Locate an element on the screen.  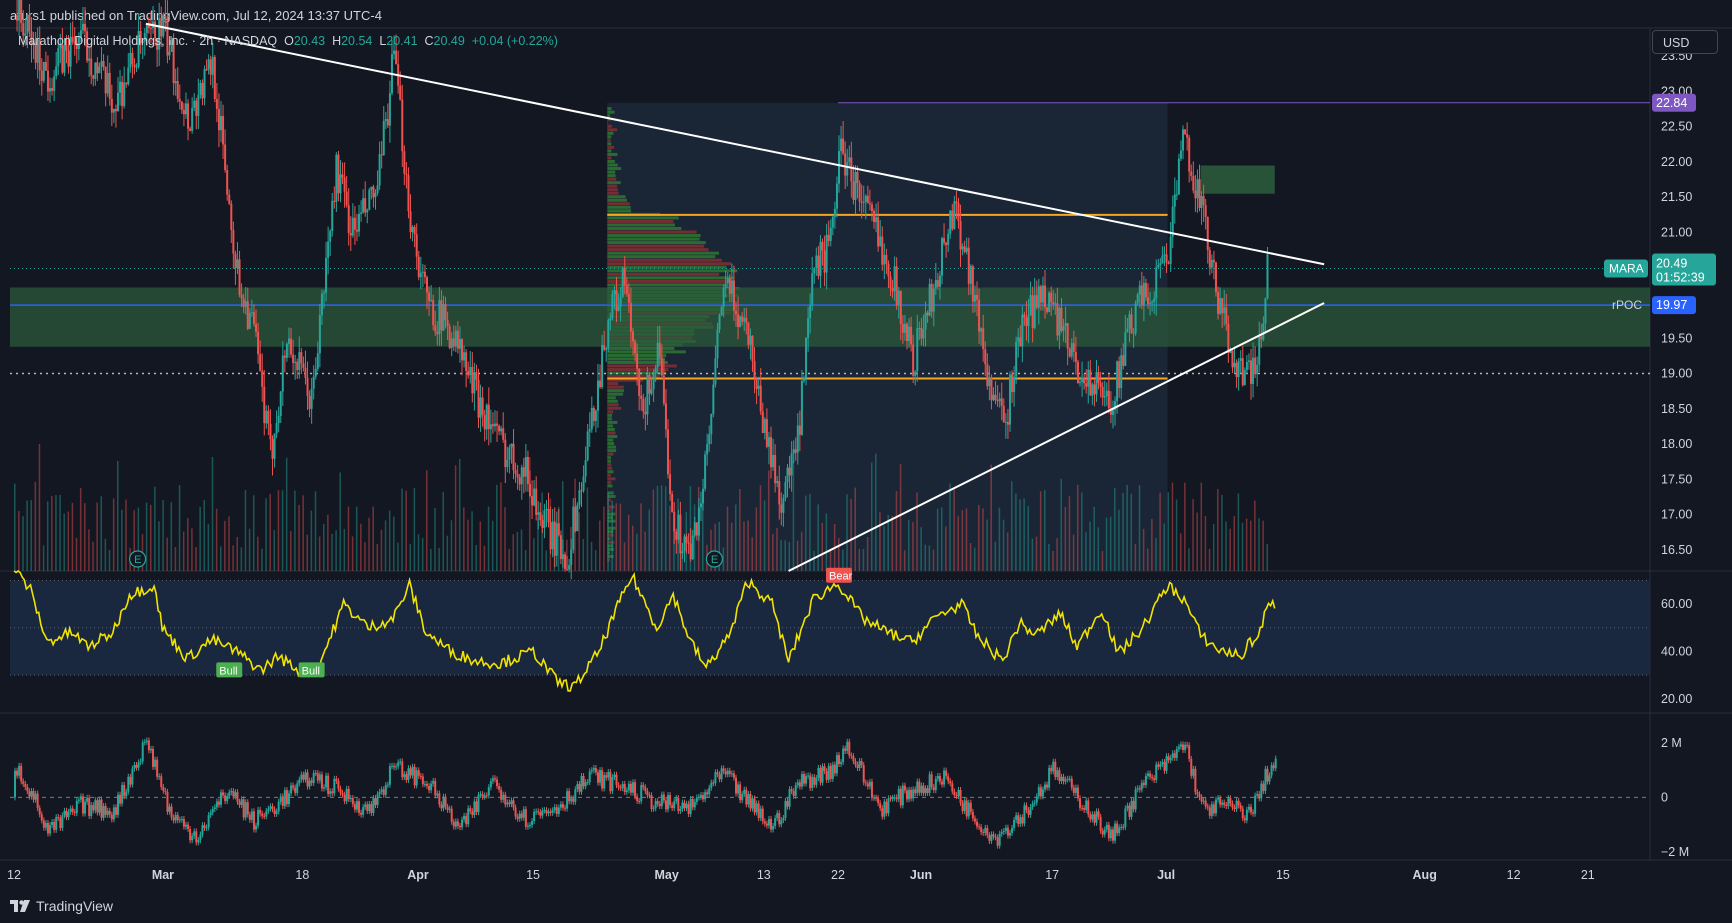
earnings-marker-text: E is located at coordinates (714, 560).